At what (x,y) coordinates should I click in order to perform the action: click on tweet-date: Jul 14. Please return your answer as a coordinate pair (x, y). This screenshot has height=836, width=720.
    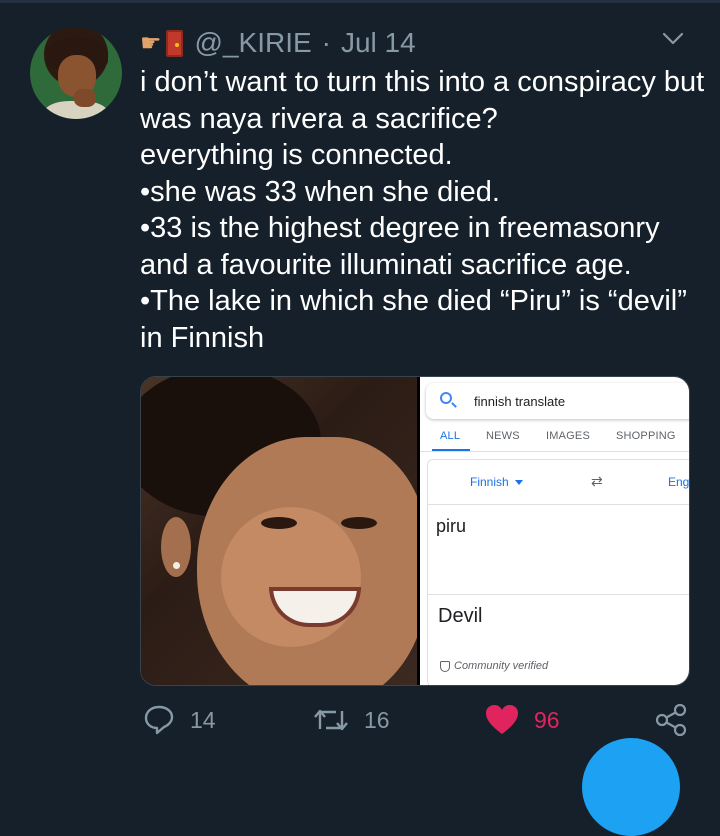
    Looking at the image, I should click on (378, 43).